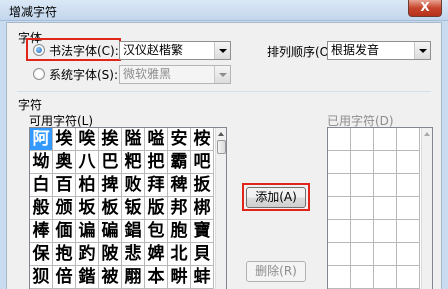  I want to click on char-cell: 翢, so click(133, 277).